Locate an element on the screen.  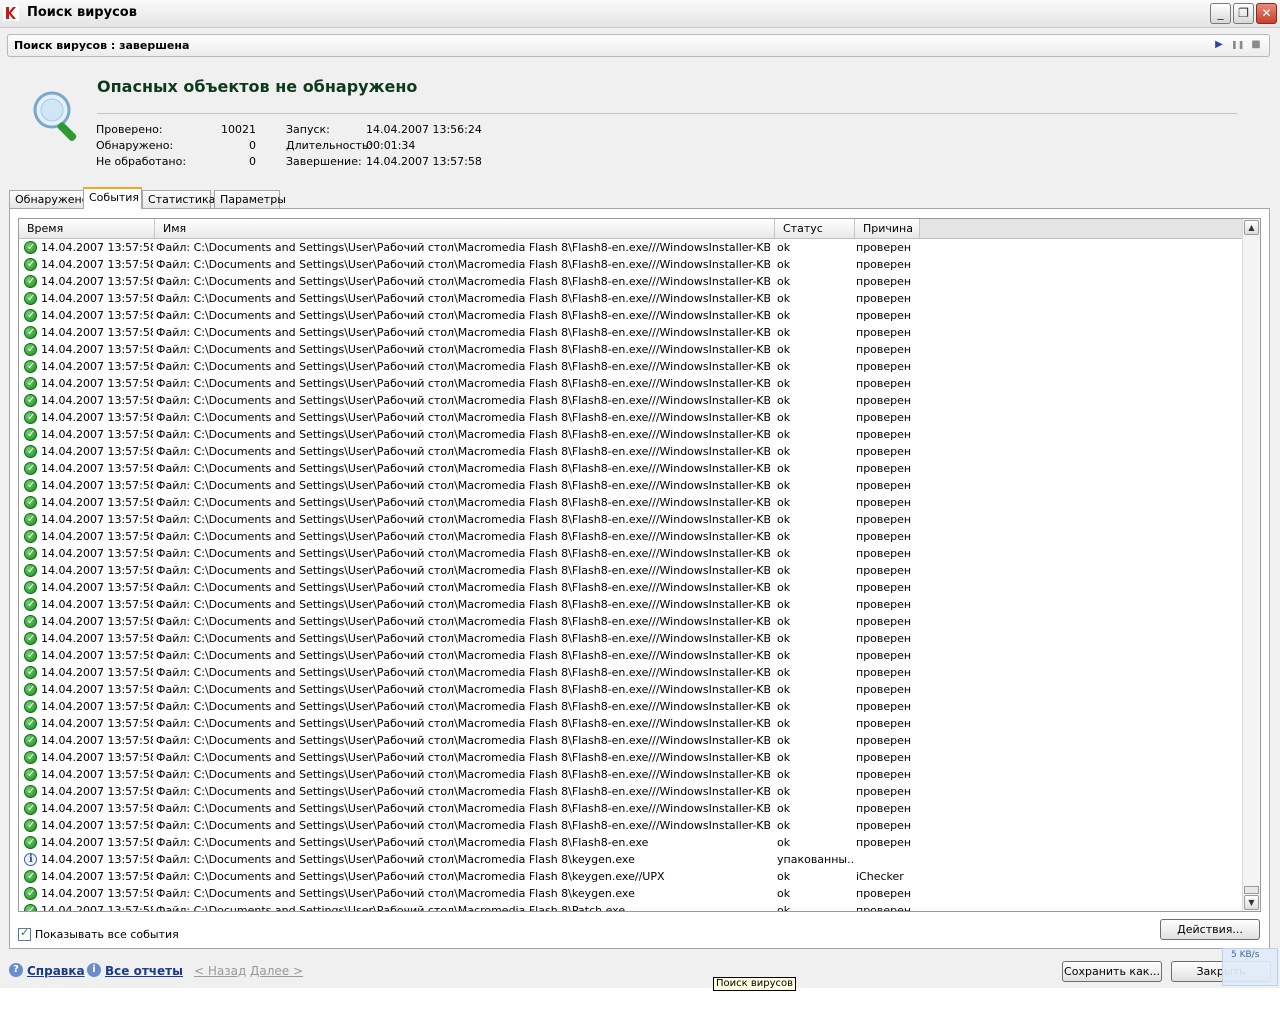
column-header-time: Время is located at coordinates (87, 228).